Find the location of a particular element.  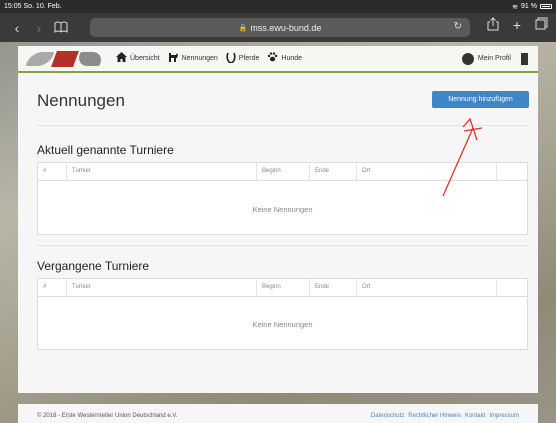

section-title-current: Aktuell genannte Turniere is located at coordinates (105, 150).